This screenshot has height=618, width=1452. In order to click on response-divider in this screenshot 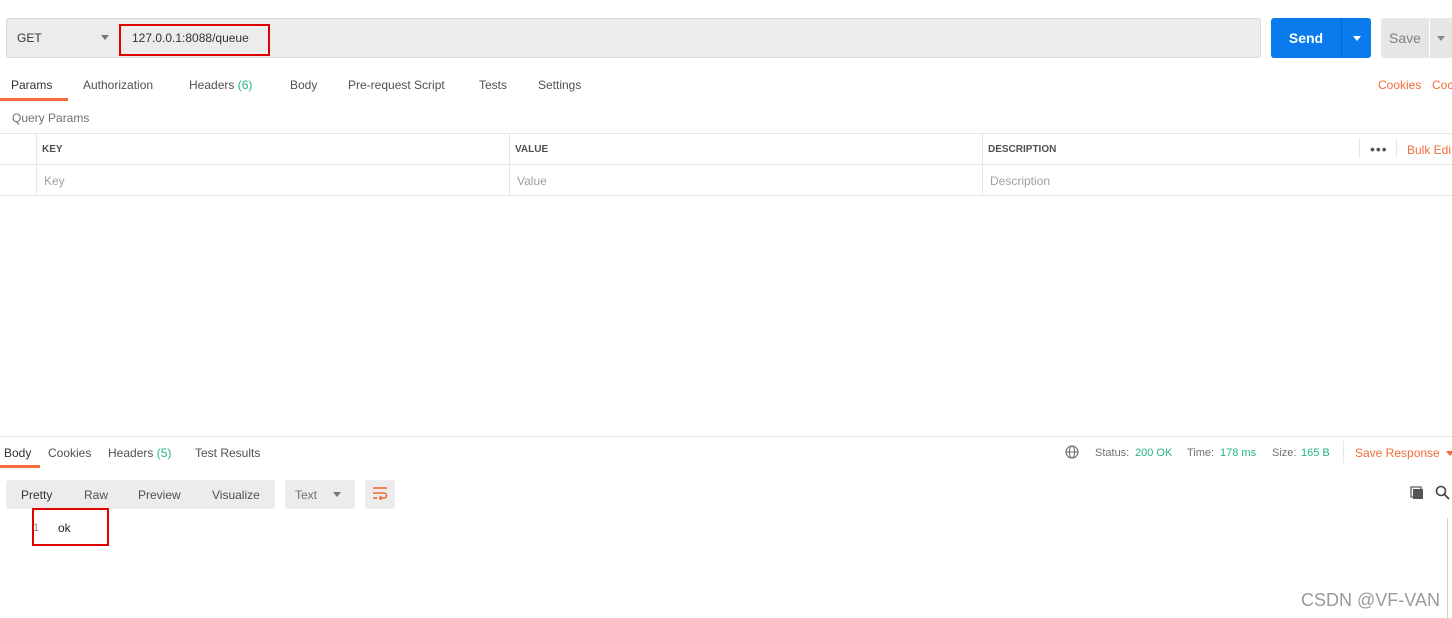, I will do `click(726, 436)`.